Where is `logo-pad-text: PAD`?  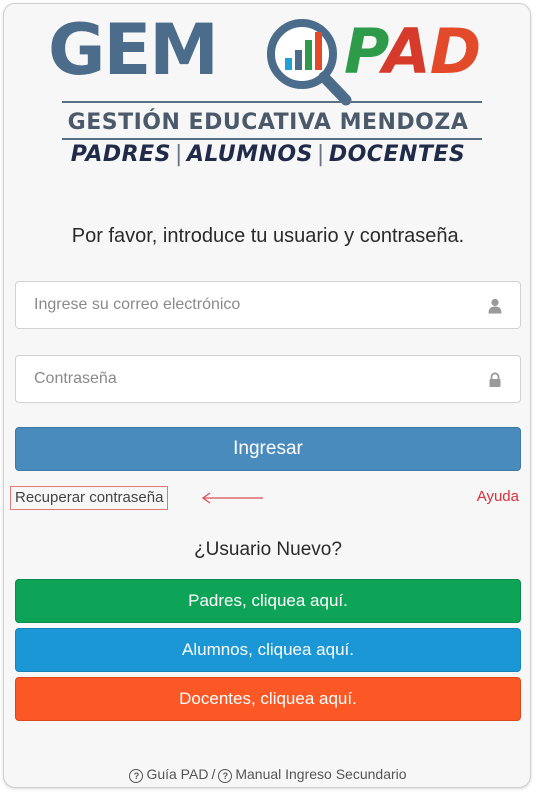 logo-pad-text: PAD is located at coordinates (412, 52).